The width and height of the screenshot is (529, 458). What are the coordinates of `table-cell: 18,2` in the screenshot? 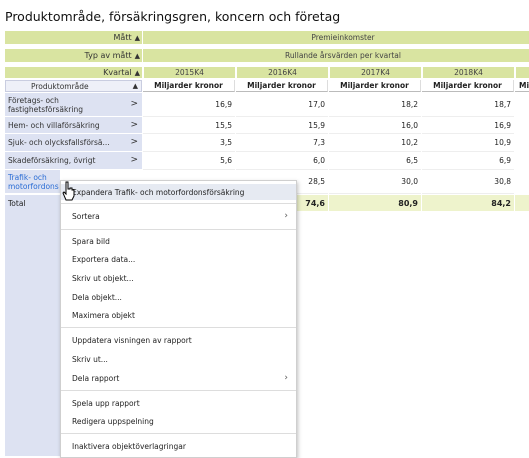 It's located at (375, 105).